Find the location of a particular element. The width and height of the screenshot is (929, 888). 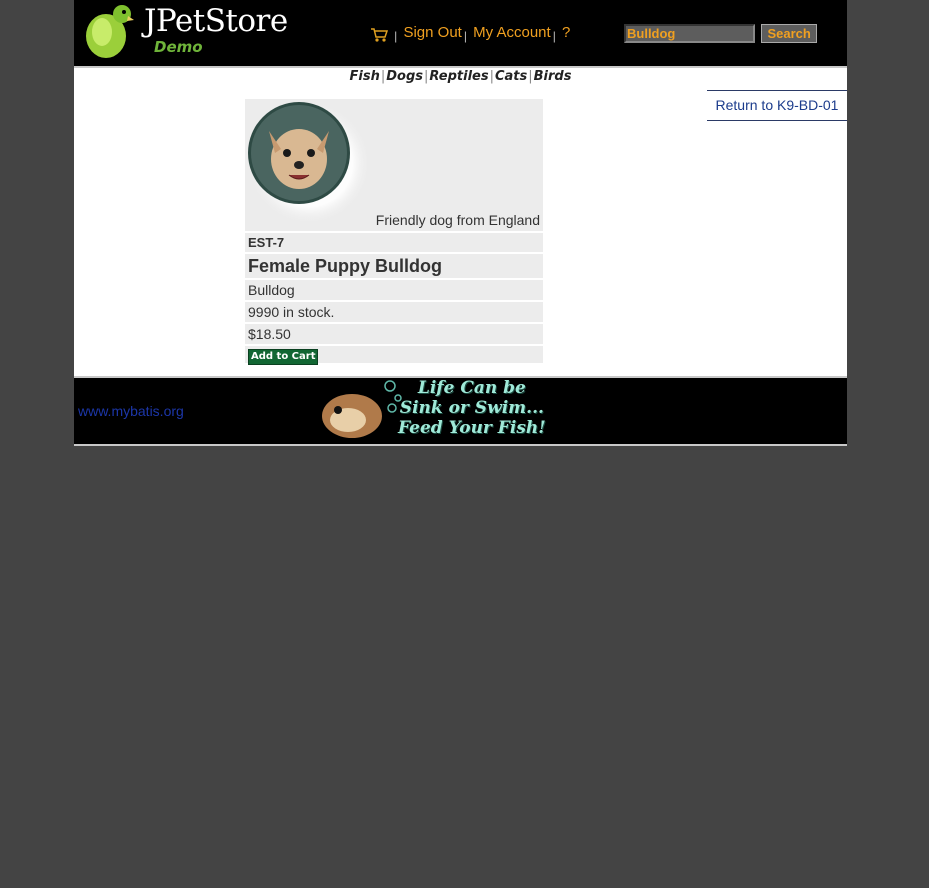

banner-line: Feed Your Fish! is located at coordinates (472, 428).